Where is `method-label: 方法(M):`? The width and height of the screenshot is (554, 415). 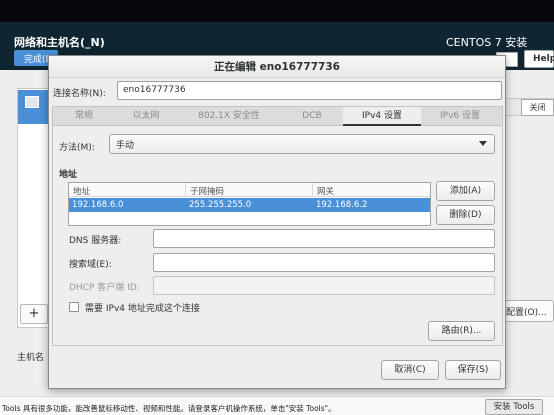
method-label: 方法(M): is located at coordinates (77, 148).